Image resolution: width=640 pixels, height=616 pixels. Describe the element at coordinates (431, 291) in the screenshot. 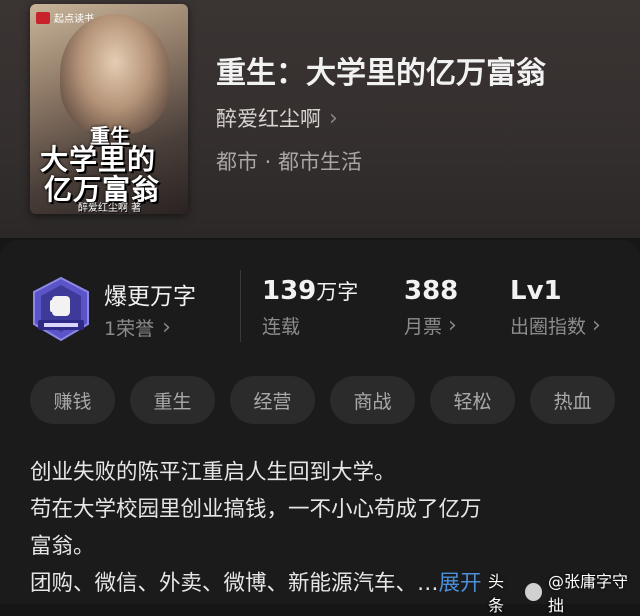

I see `monthly-ticket-value: 388` at that location.